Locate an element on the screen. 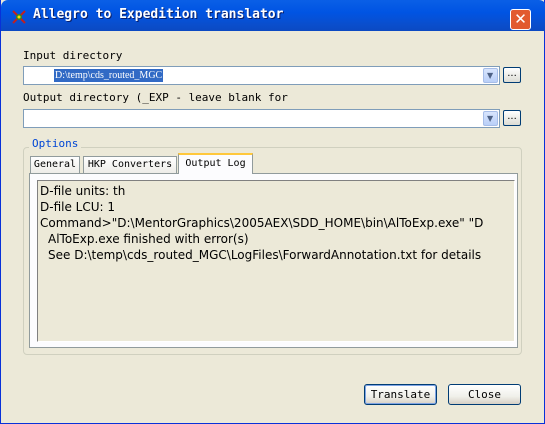 The height and width of the screenshot is (424, 545). output-directory-label: Output directory (_EXP - leave blank for is located at coordinates (155, 97).